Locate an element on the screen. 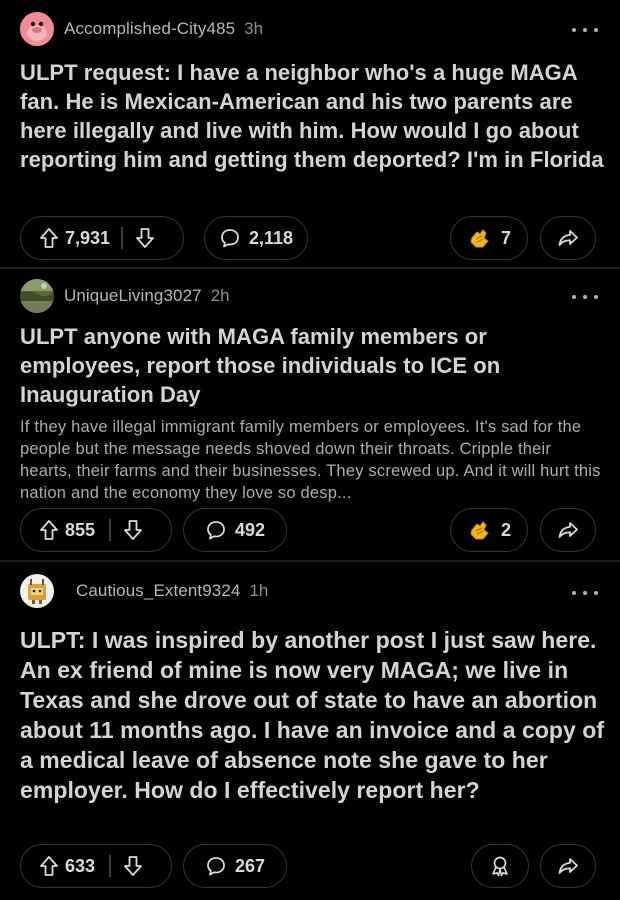 This screenshot has height=900, width=620. award-count: 7 is located at coordinates (505, 237).